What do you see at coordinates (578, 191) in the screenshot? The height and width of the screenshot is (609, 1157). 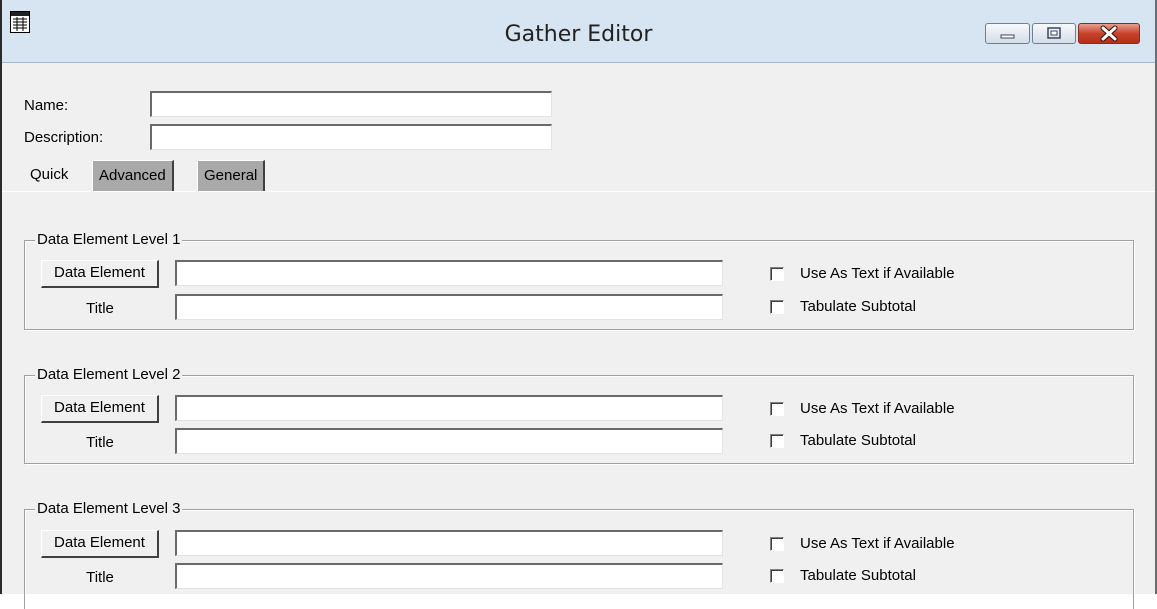 I see `tab-divider` at bounding box center [578, 191].